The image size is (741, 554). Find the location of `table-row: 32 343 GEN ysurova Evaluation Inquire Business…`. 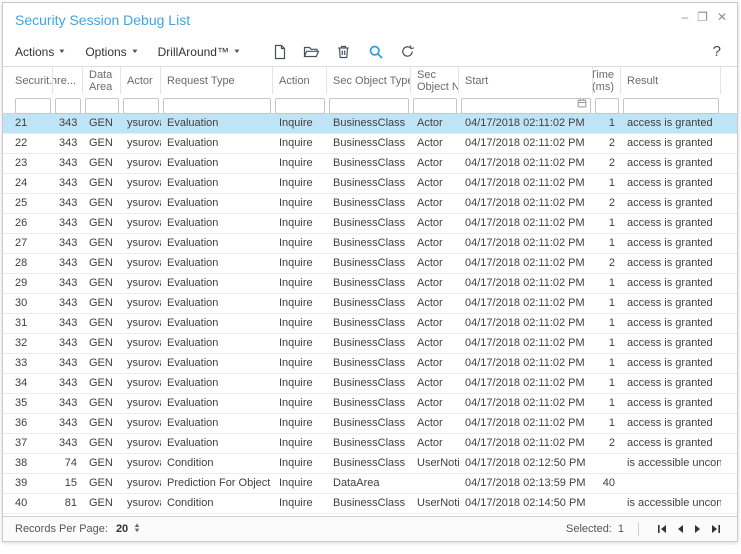

table-row: 32 343 GEN ysurova Evaluation Inquire Business… is located at coordinates (370, 344).